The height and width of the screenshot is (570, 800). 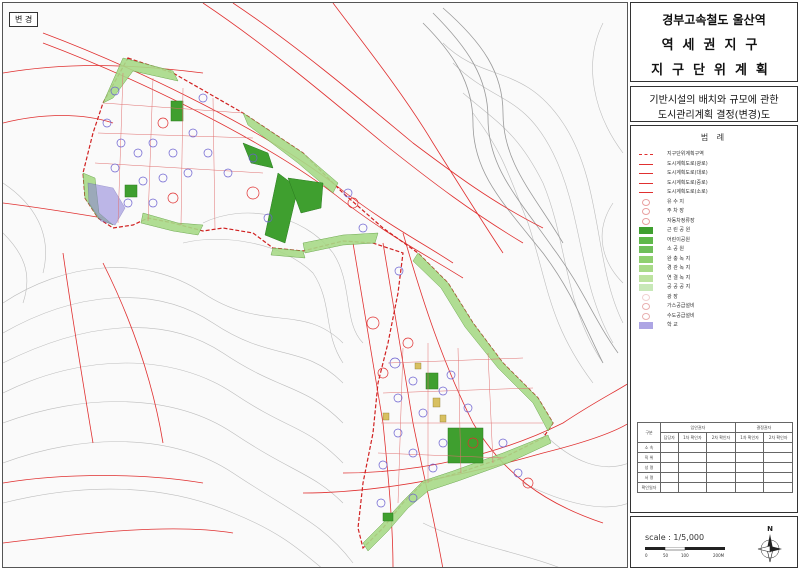 I want to click on drawing-title-1: 기반시설의 배치와 규모에 관한, so click(x=714, y=100).